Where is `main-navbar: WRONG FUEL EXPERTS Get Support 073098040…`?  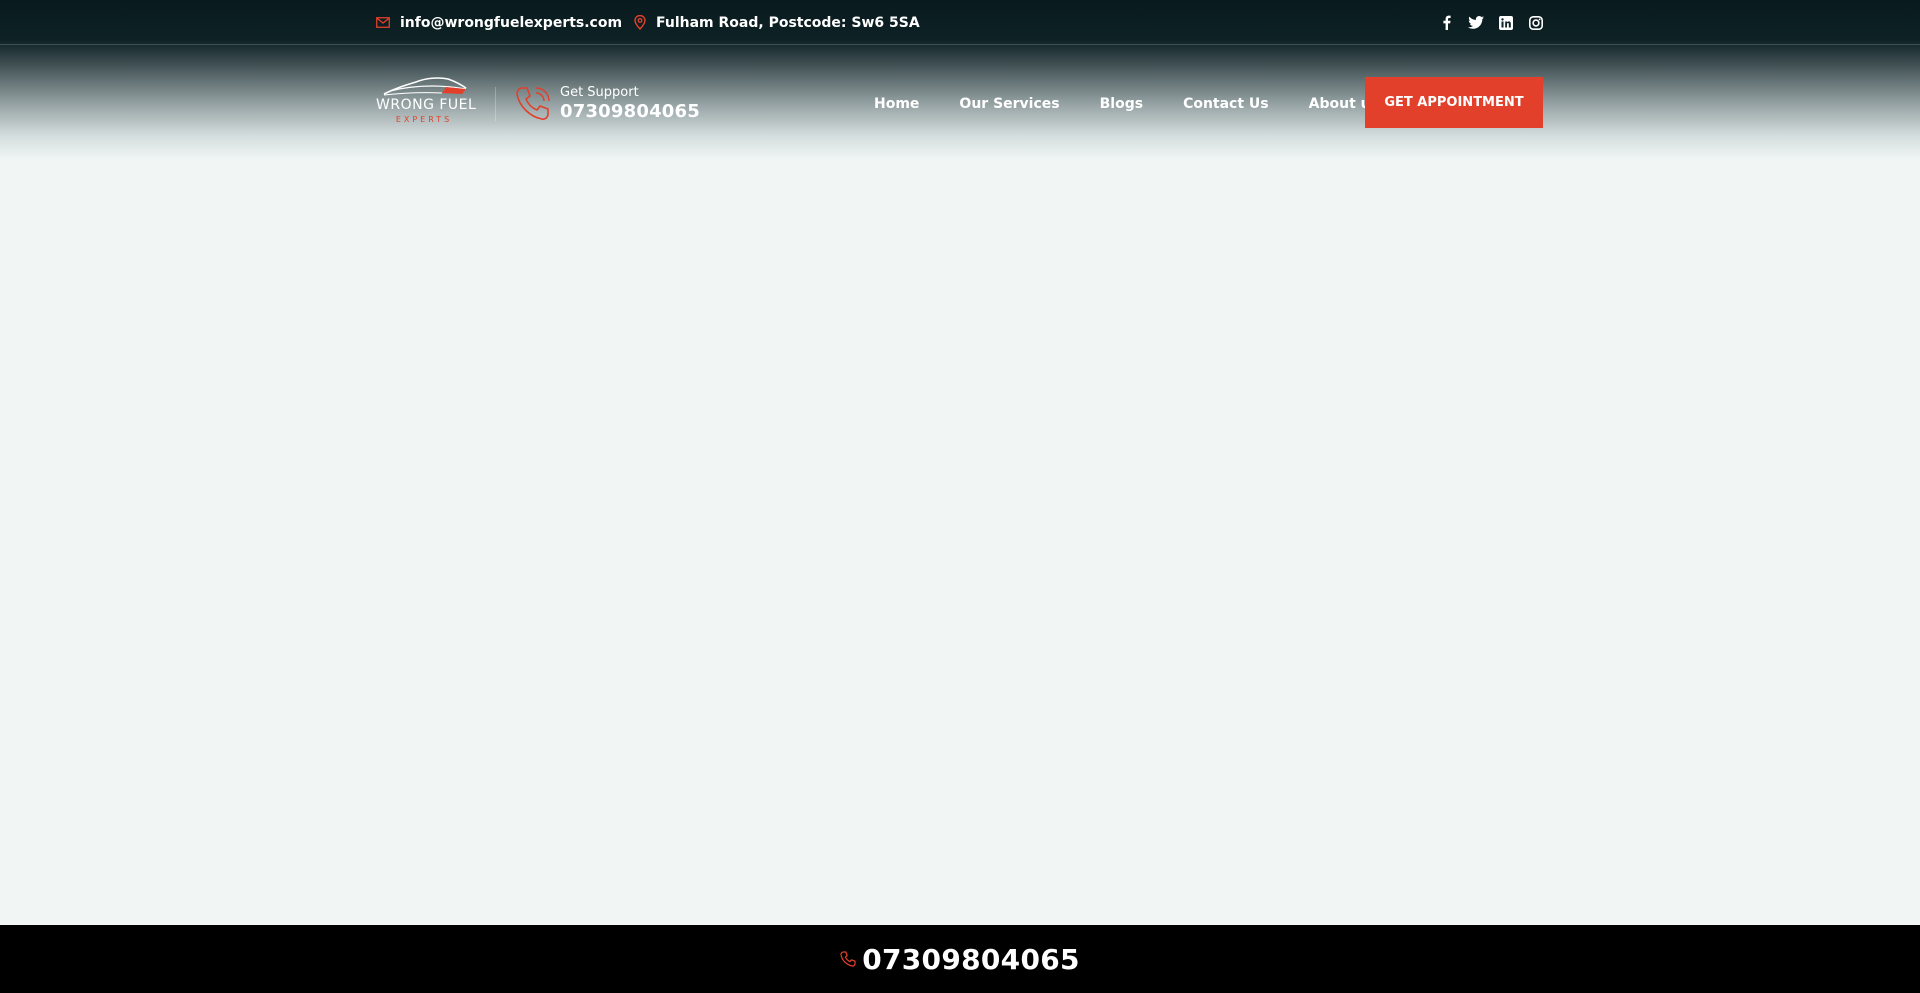 main-navbar: WRONG FUEL EXPERTS Get Support 073098040… is located at coordinates (960, 100).